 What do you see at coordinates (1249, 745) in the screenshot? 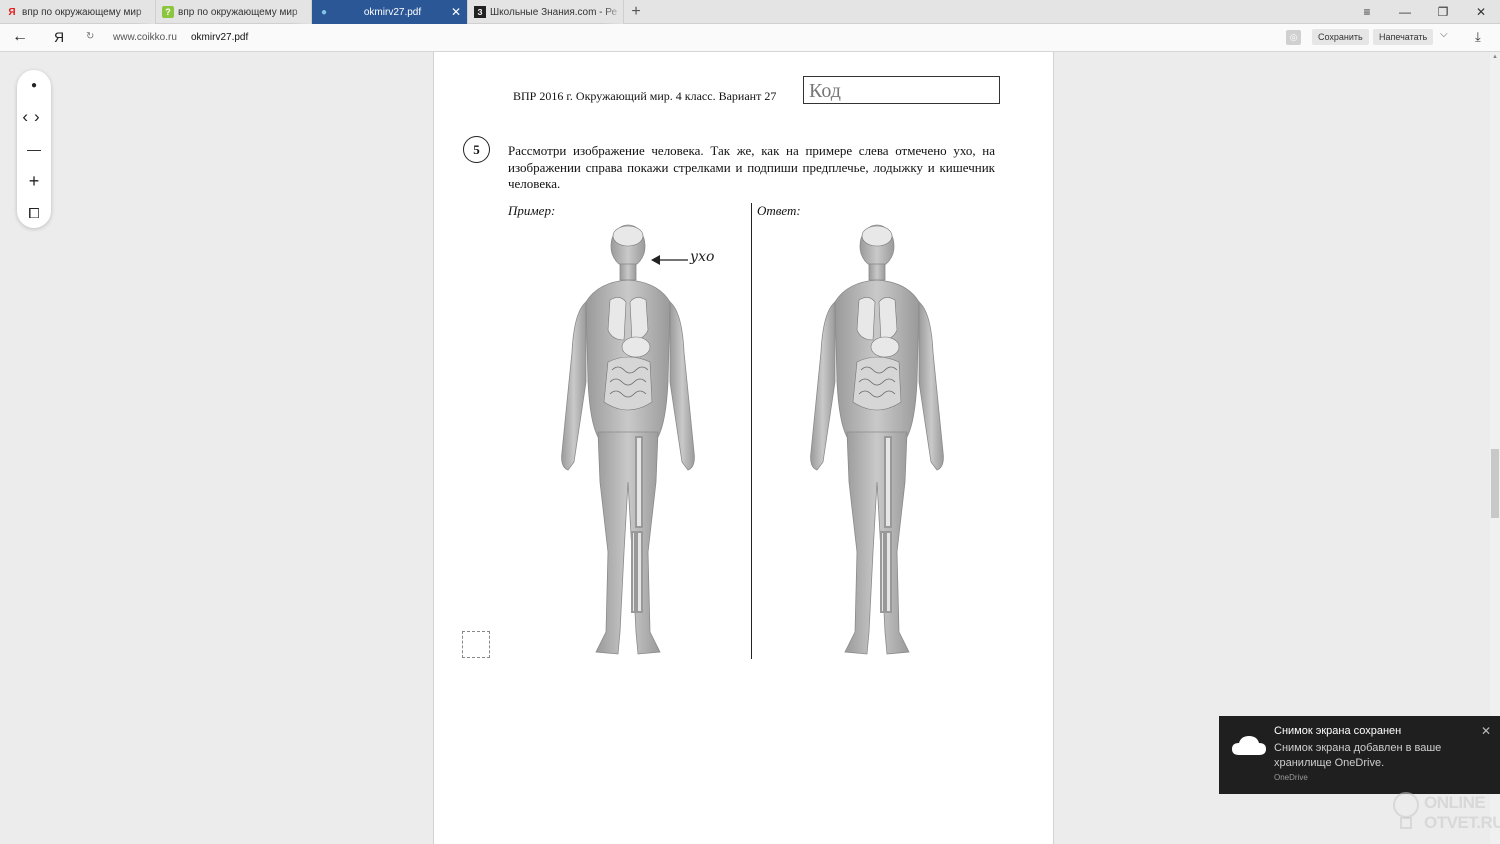
I see `cloud-icon` at bounding box center [1249, 745].